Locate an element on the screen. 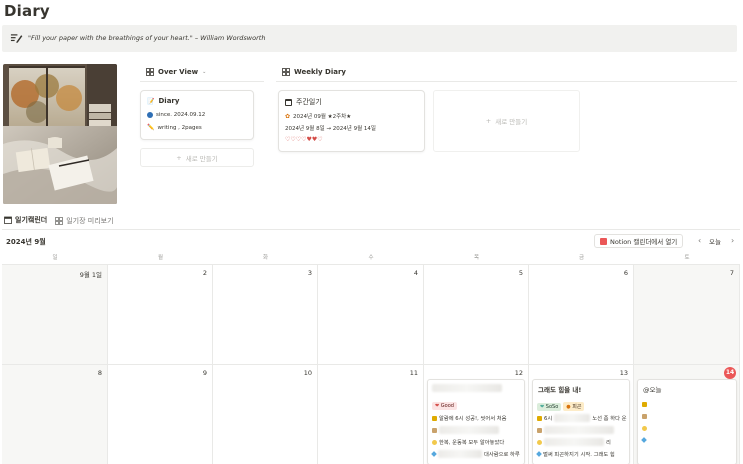 The width and height of the screenshot is (743, 464). prev-month-button: ‹ is located at coordinates (699, 240).